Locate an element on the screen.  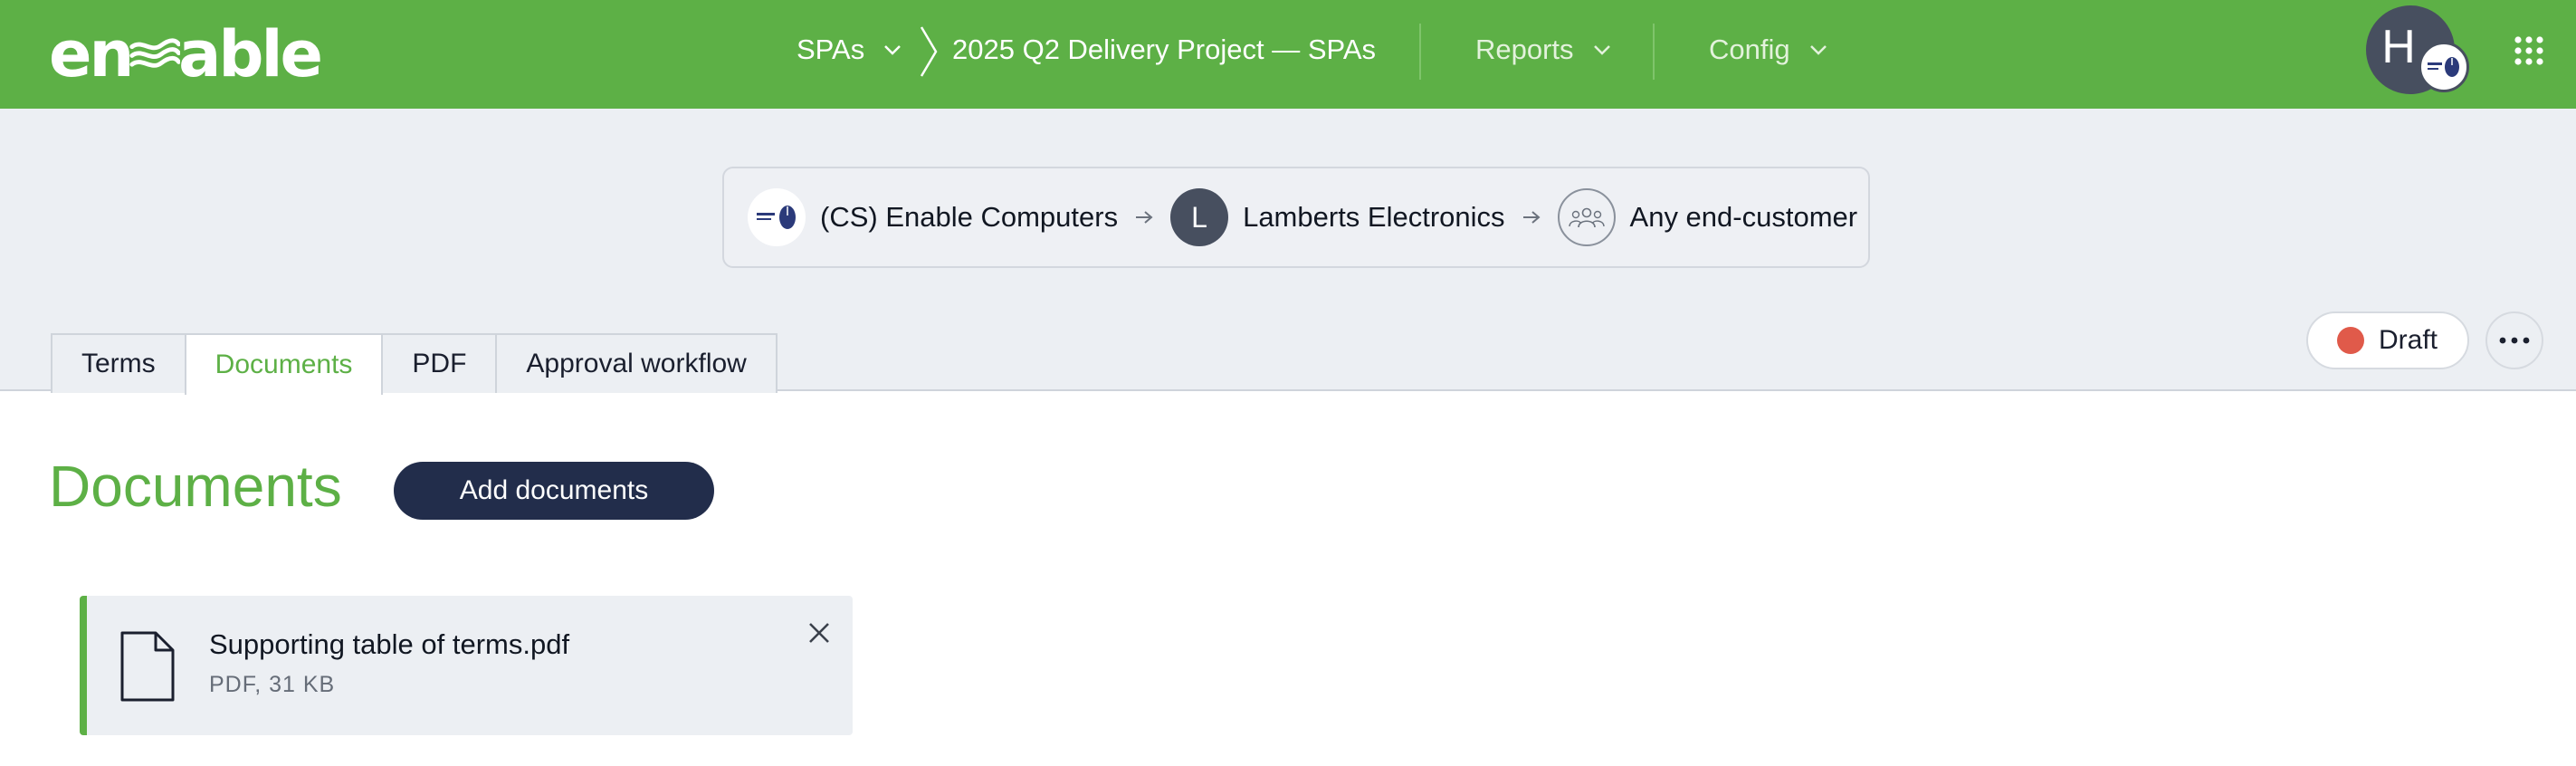
nav-project-label: 2025 Q2 Delivery Project — SPAs is located at coordinates (1164, 50).